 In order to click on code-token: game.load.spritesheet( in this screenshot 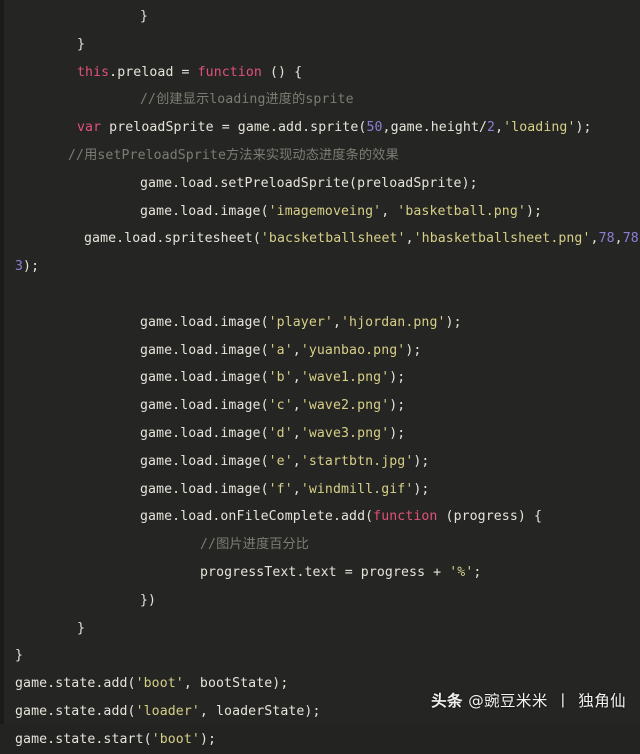, I will do `click(172, 239)`.